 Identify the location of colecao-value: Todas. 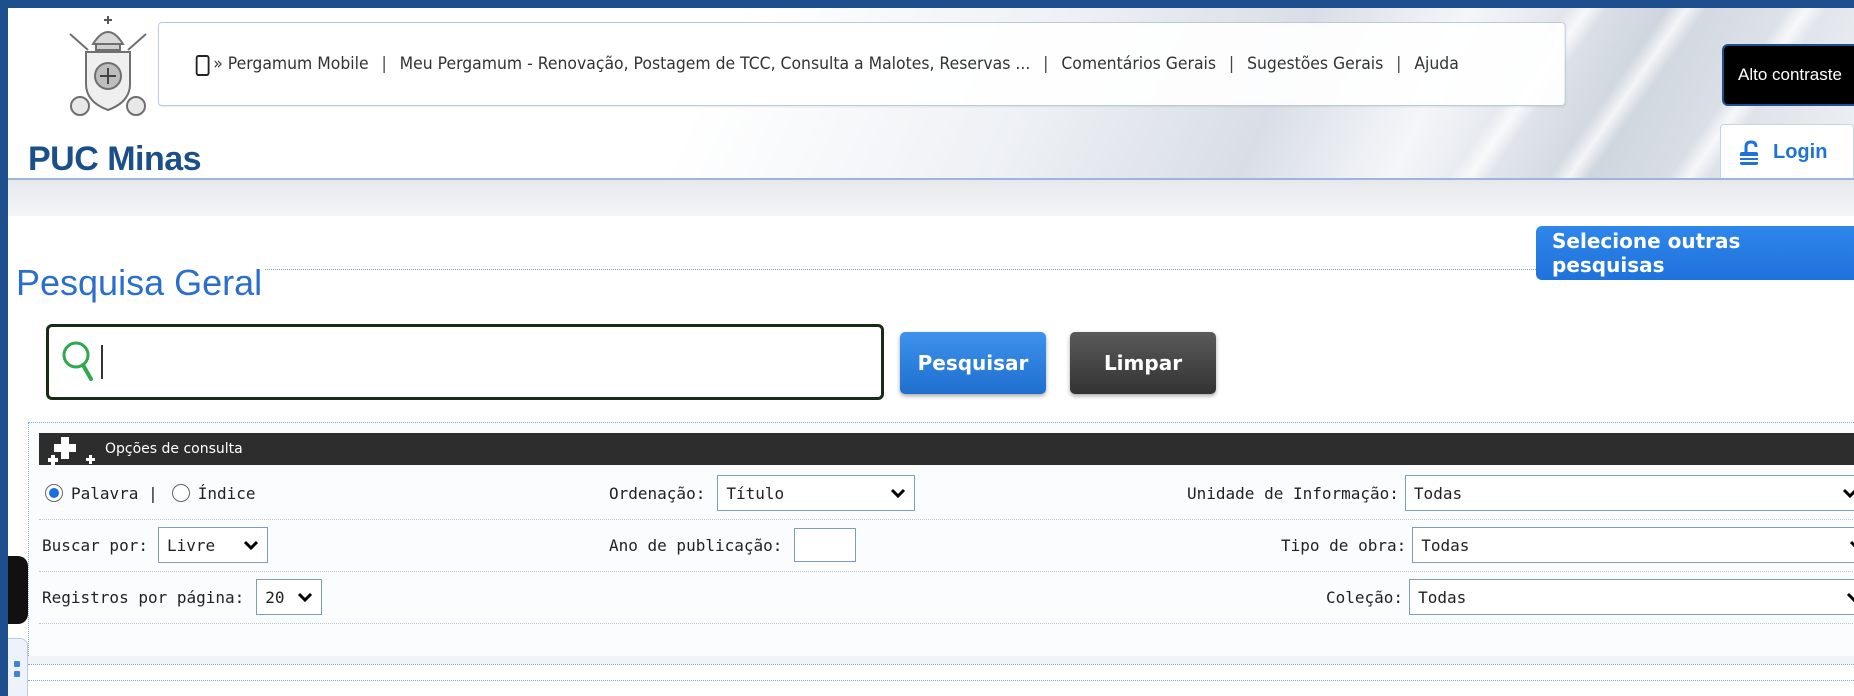
(1442, 597).